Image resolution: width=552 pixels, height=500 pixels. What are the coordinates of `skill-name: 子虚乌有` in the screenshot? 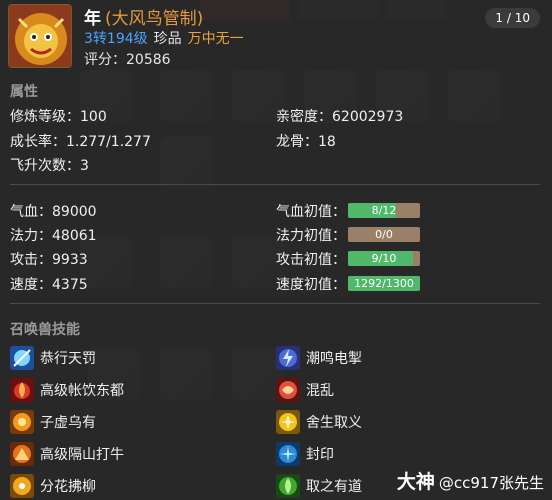 It's located at (68, 423).